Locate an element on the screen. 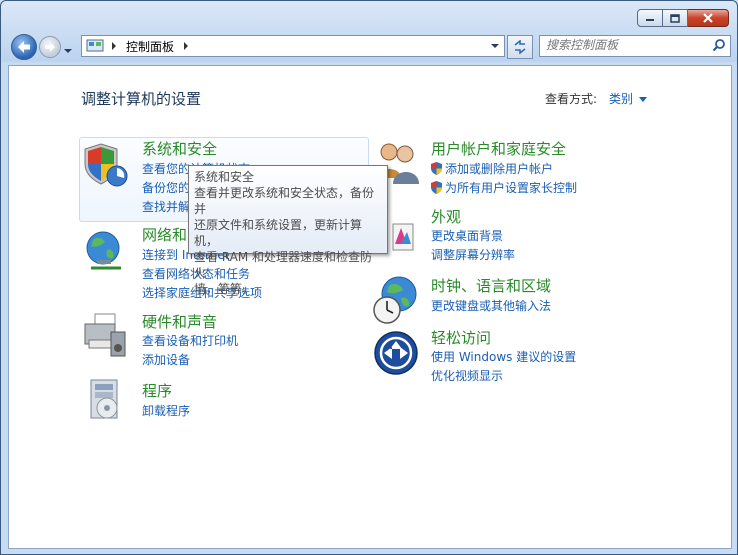 This screenshot has height=555, width=738. forward-arrow-icon is located at coordinates (50, 47).